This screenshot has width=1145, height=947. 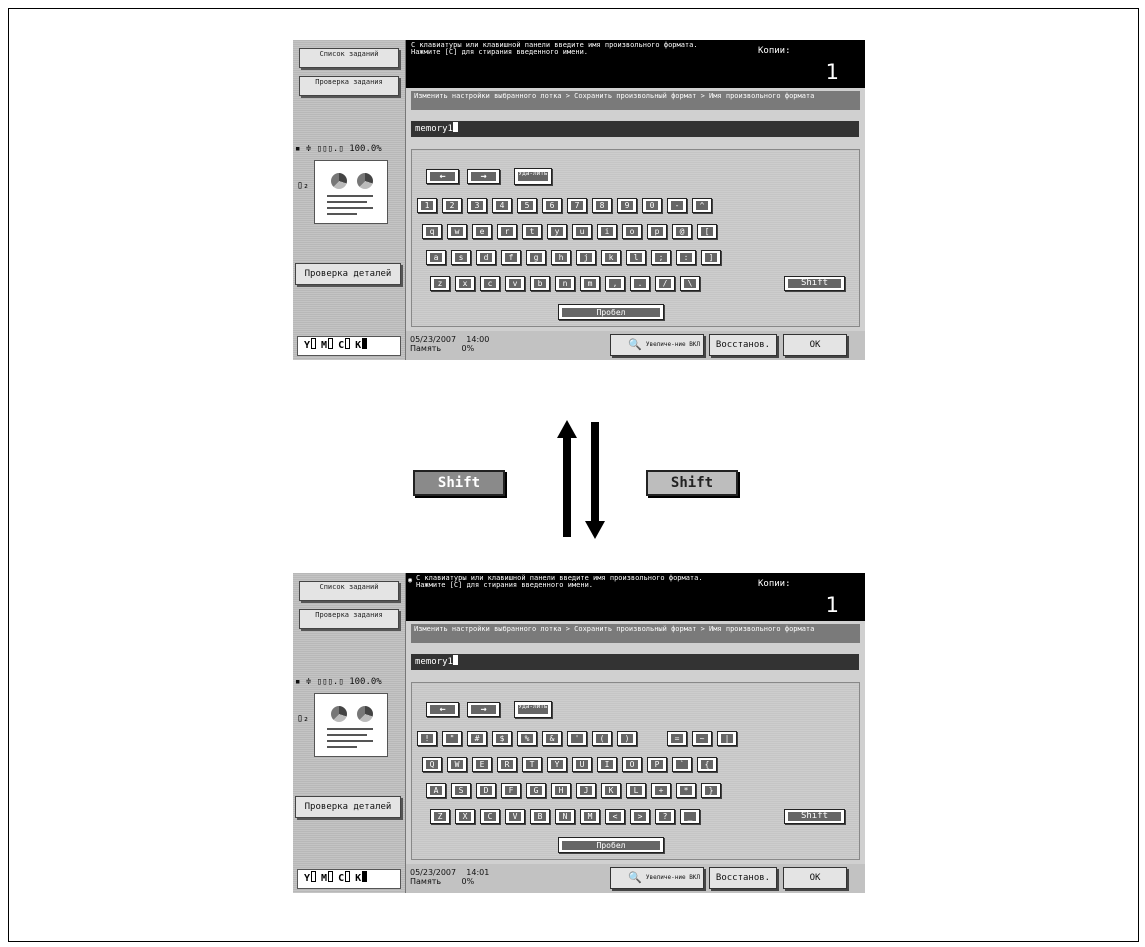 I want to click on key: e, so click(x=482, y=231).